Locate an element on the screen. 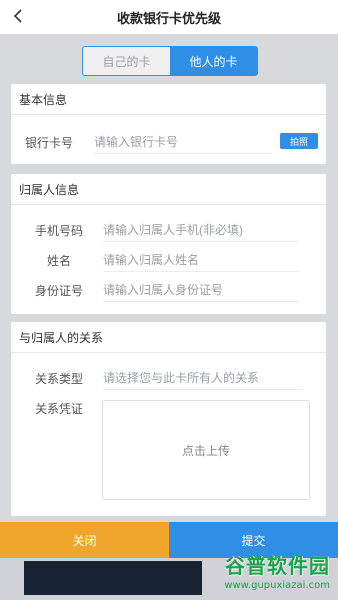 This screenshot has width=338, height=600. tab-own-card: 自己的卡 is located at coordinates (126, 61).